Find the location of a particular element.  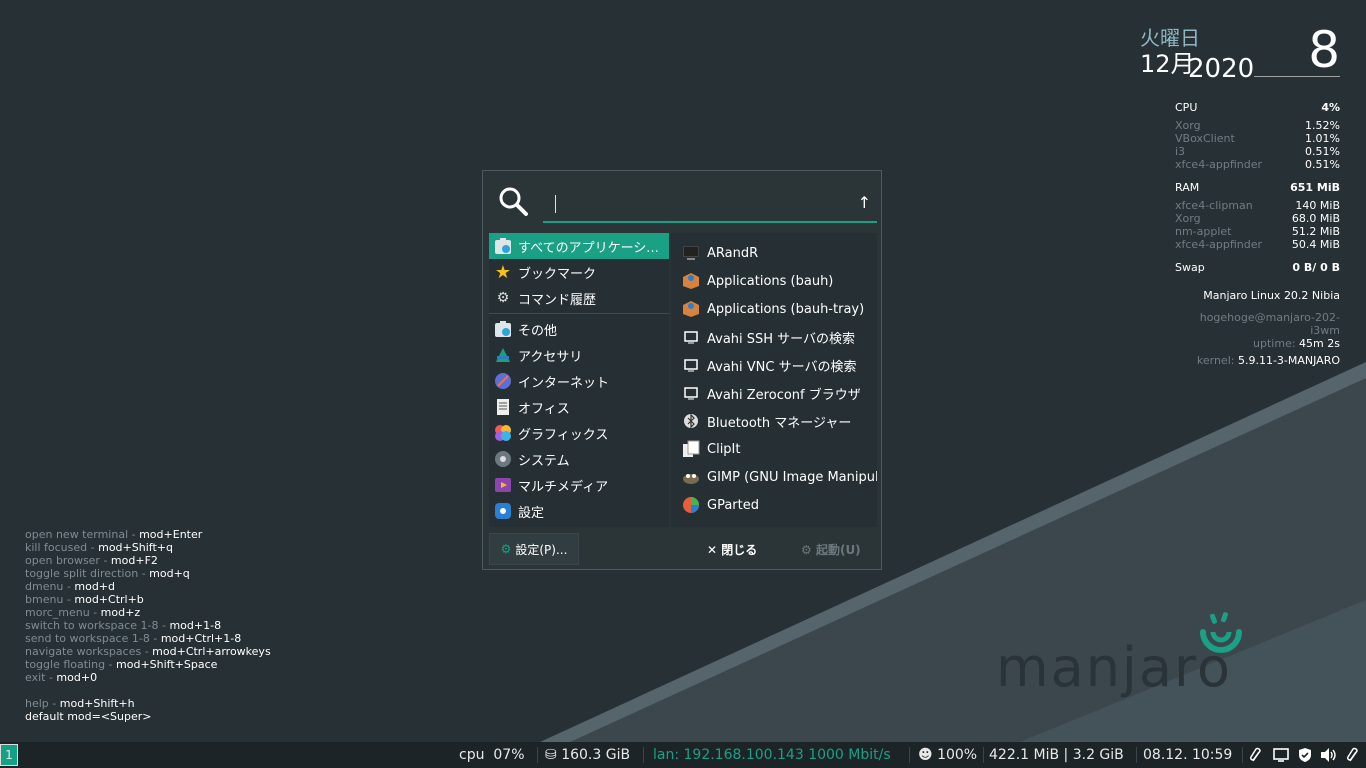

search-input: ↑ is located at coordinates (710, 206).